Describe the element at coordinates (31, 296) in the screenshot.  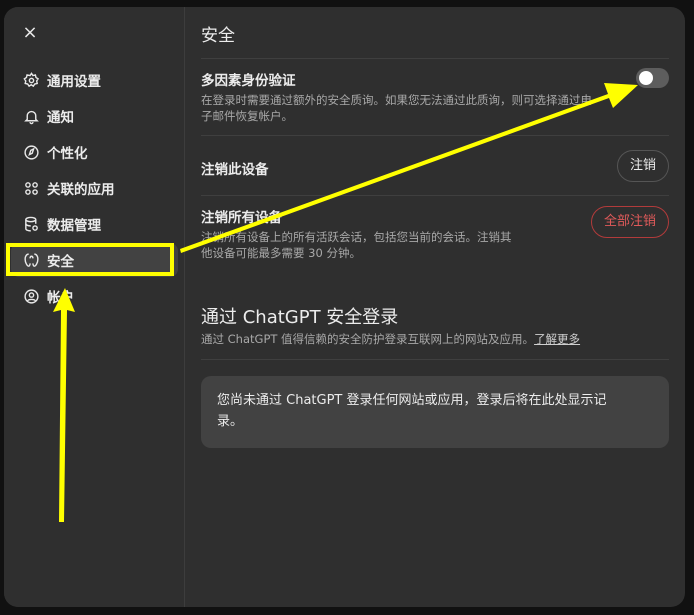
I see `user-circle-icon` at that location.